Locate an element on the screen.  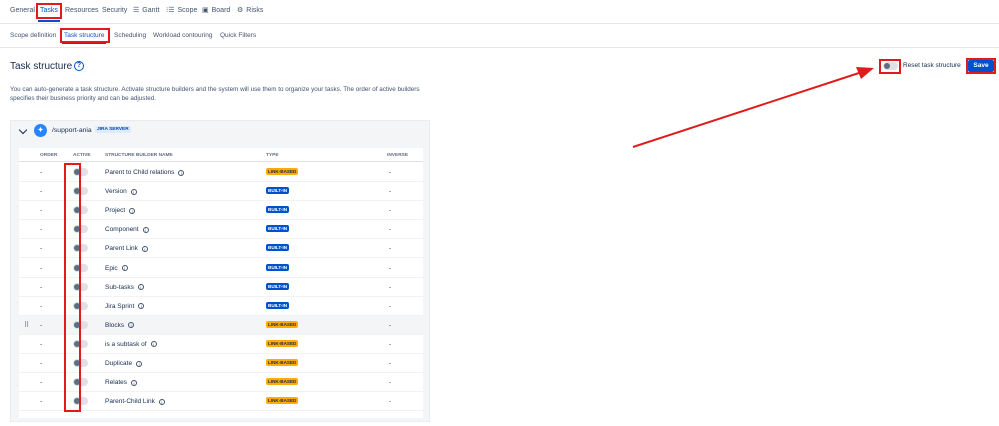
table-row: ⠿ - Blocks i LINK-BASED - is located at coordinates (221, 325).